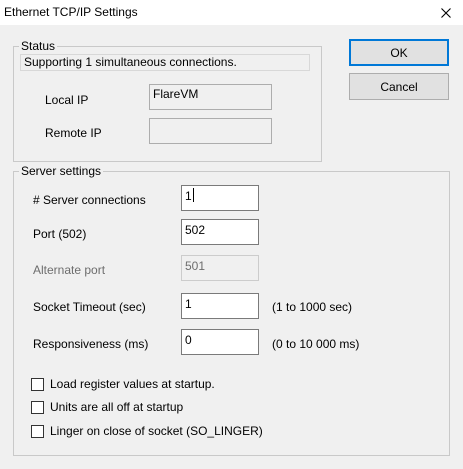  What do you see at coordinates (156, 431) in the screenshot?
I see `linger-label: Linger on close of socket (SO_LINGER)` at bounding box center [156, 431].